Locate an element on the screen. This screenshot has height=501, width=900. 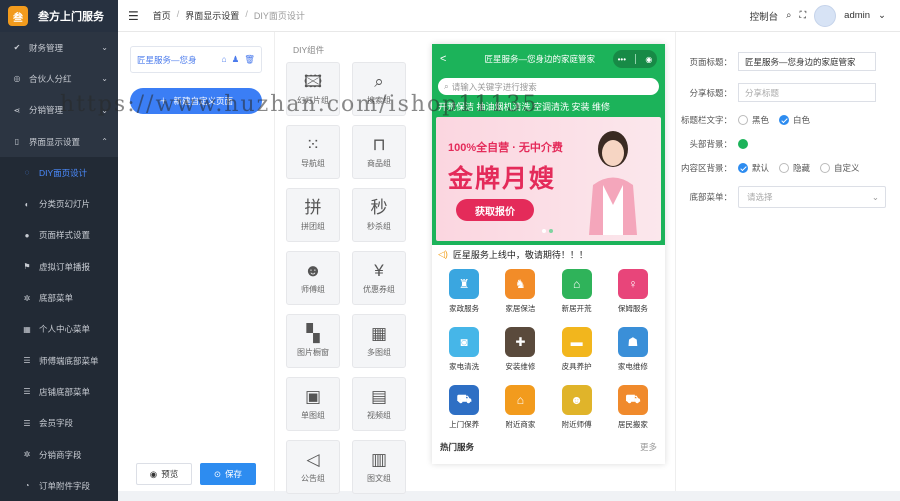
preview-button: ◉ 预览 is located at coordinates (164, 474).